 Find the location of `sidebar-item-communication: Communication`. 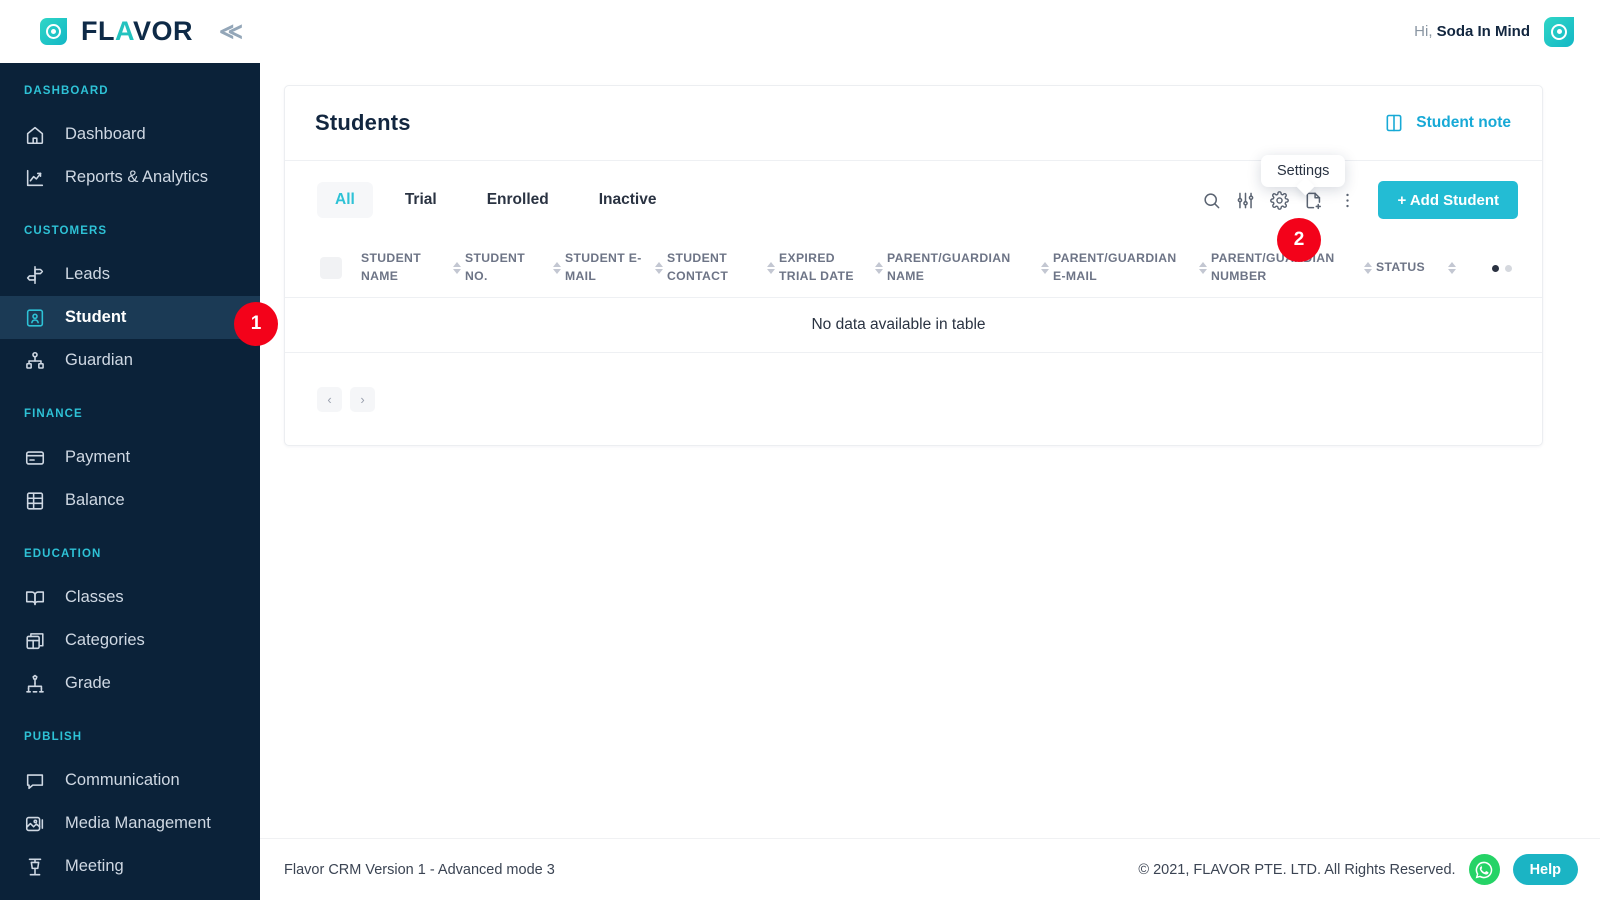

sidebar-item-communication: Communication is located at coordinates (130, 780).